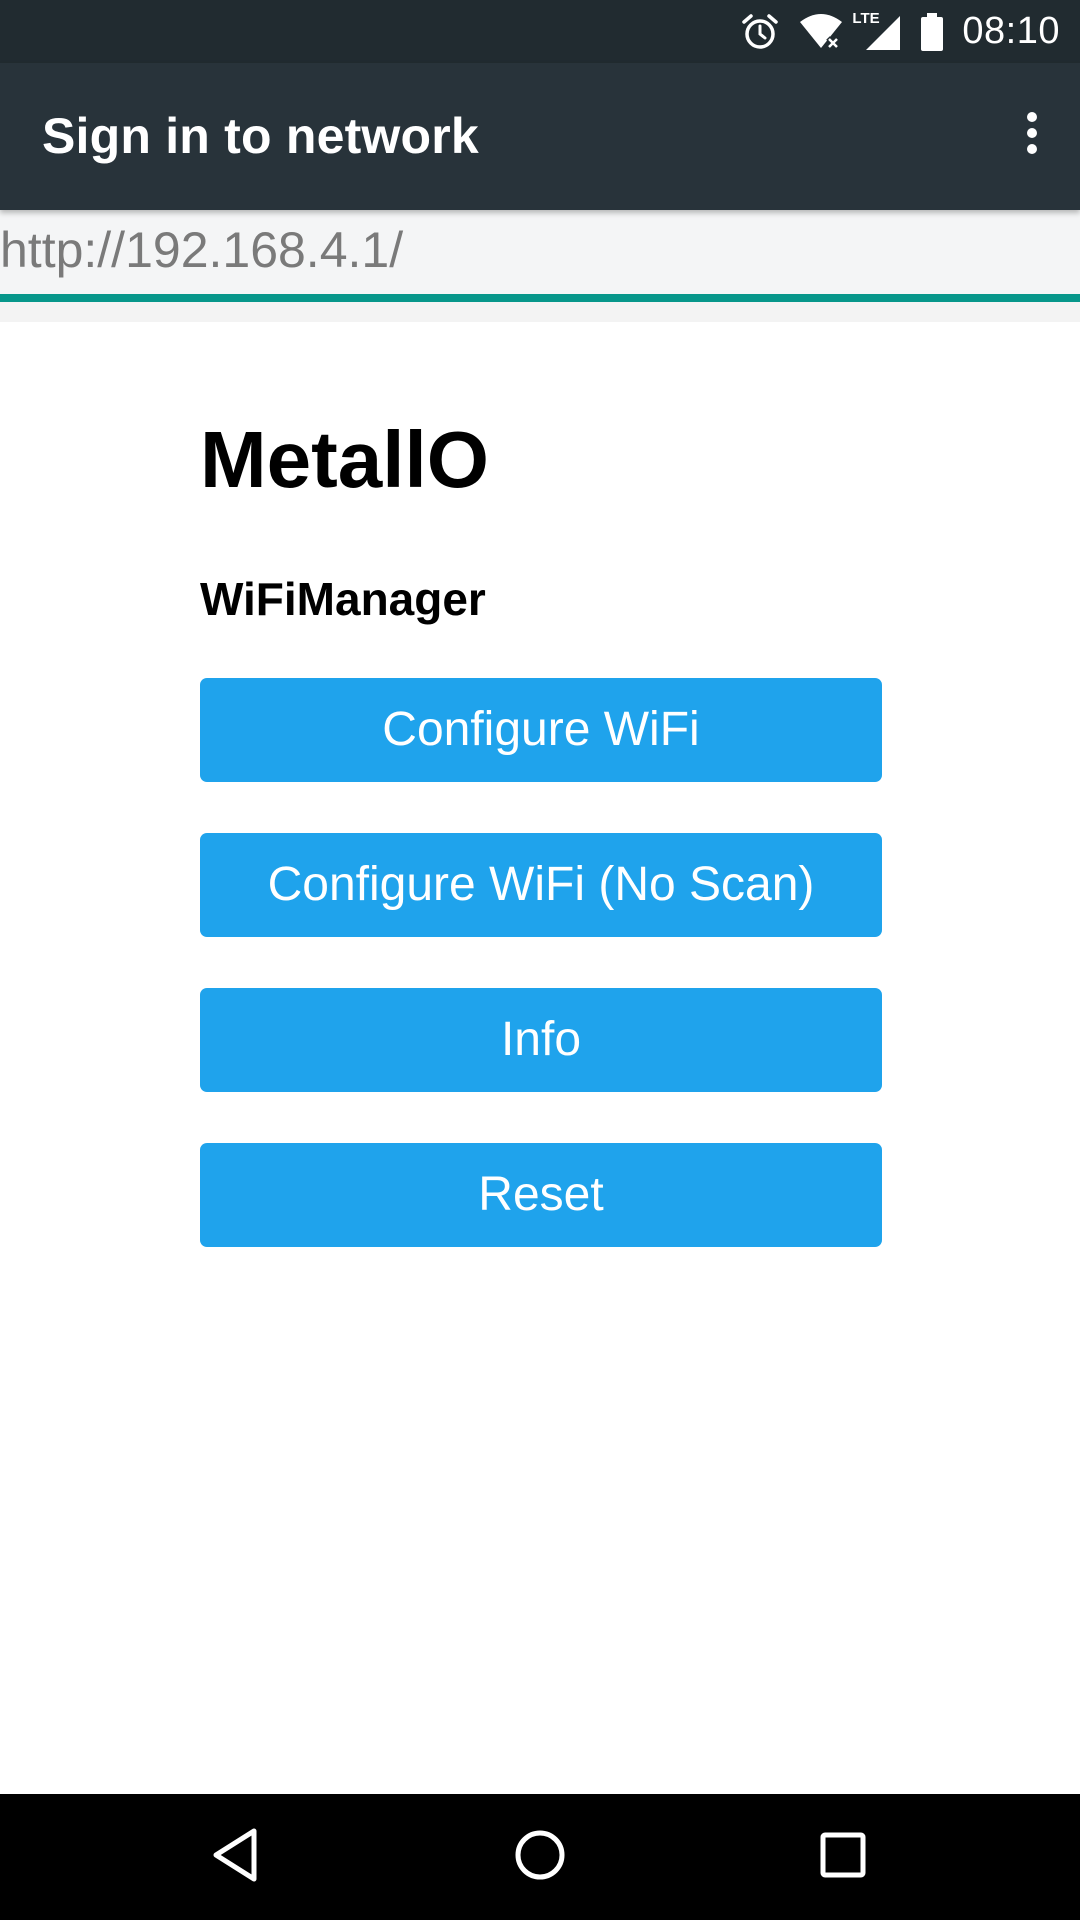 The width and height of the screenshot is (1080, 1920). Describe the element at coordinates (541, 730) in the screenshot. I see `configure-wifi-button: Configure WiFi` at that location.